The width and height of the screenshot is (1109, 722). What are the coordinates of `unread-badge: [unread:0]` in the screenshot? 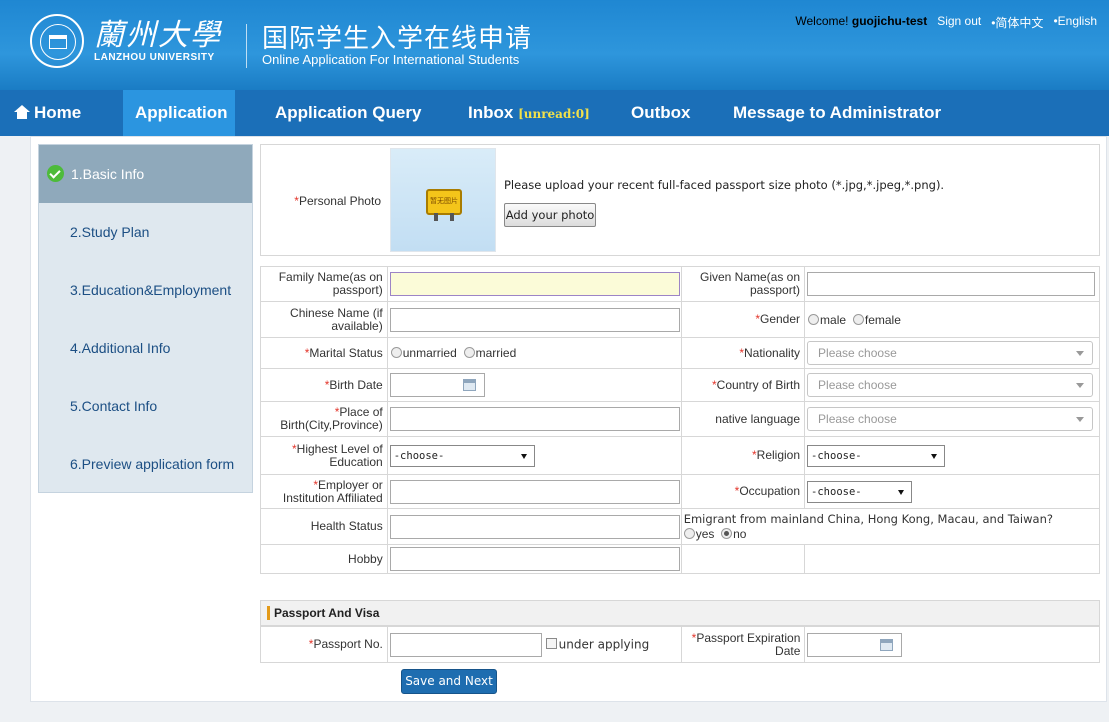 It's located at (554, 114).